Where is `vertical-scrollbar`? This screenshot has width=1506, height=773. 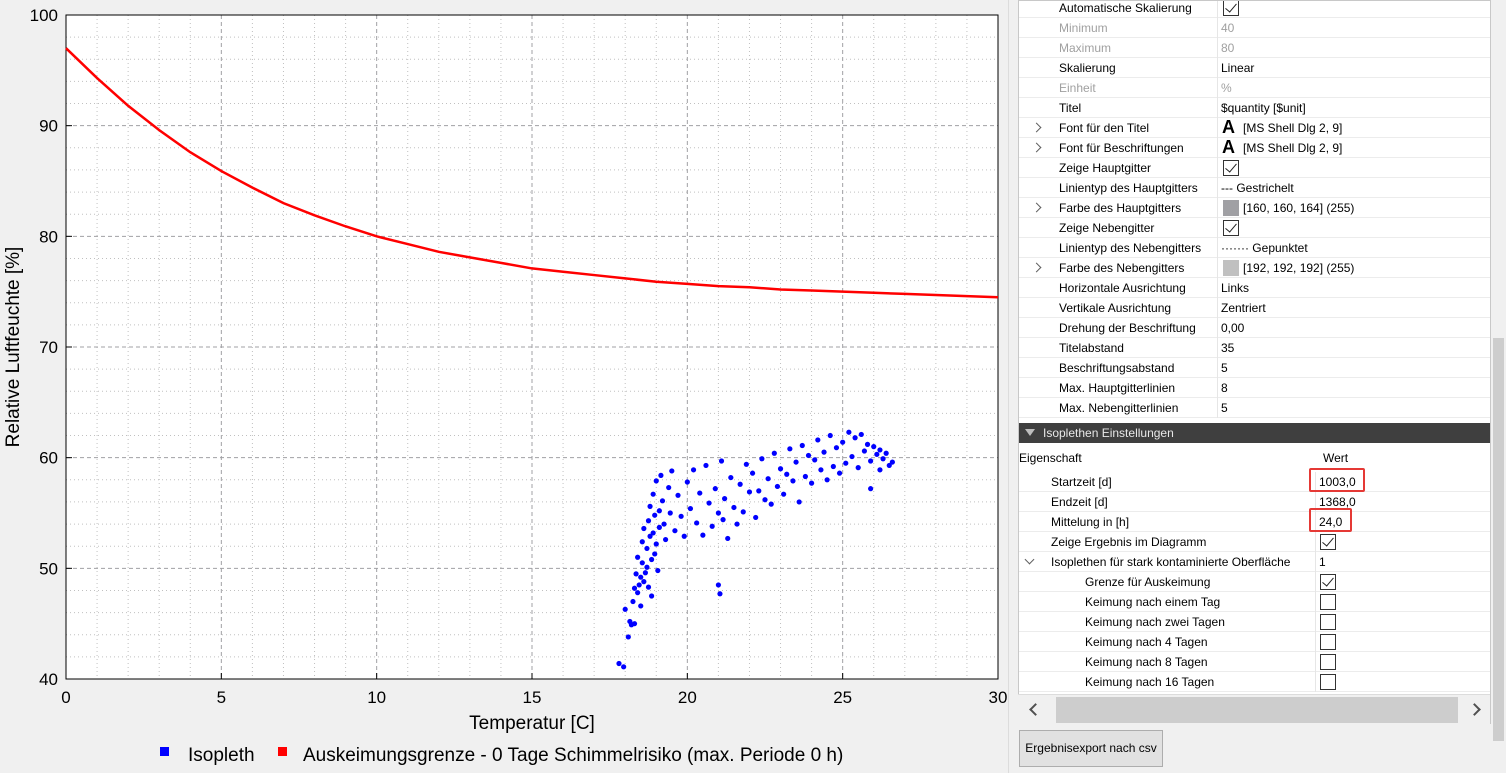 vertical-scrollbar is located at coordinates (1498, 370).